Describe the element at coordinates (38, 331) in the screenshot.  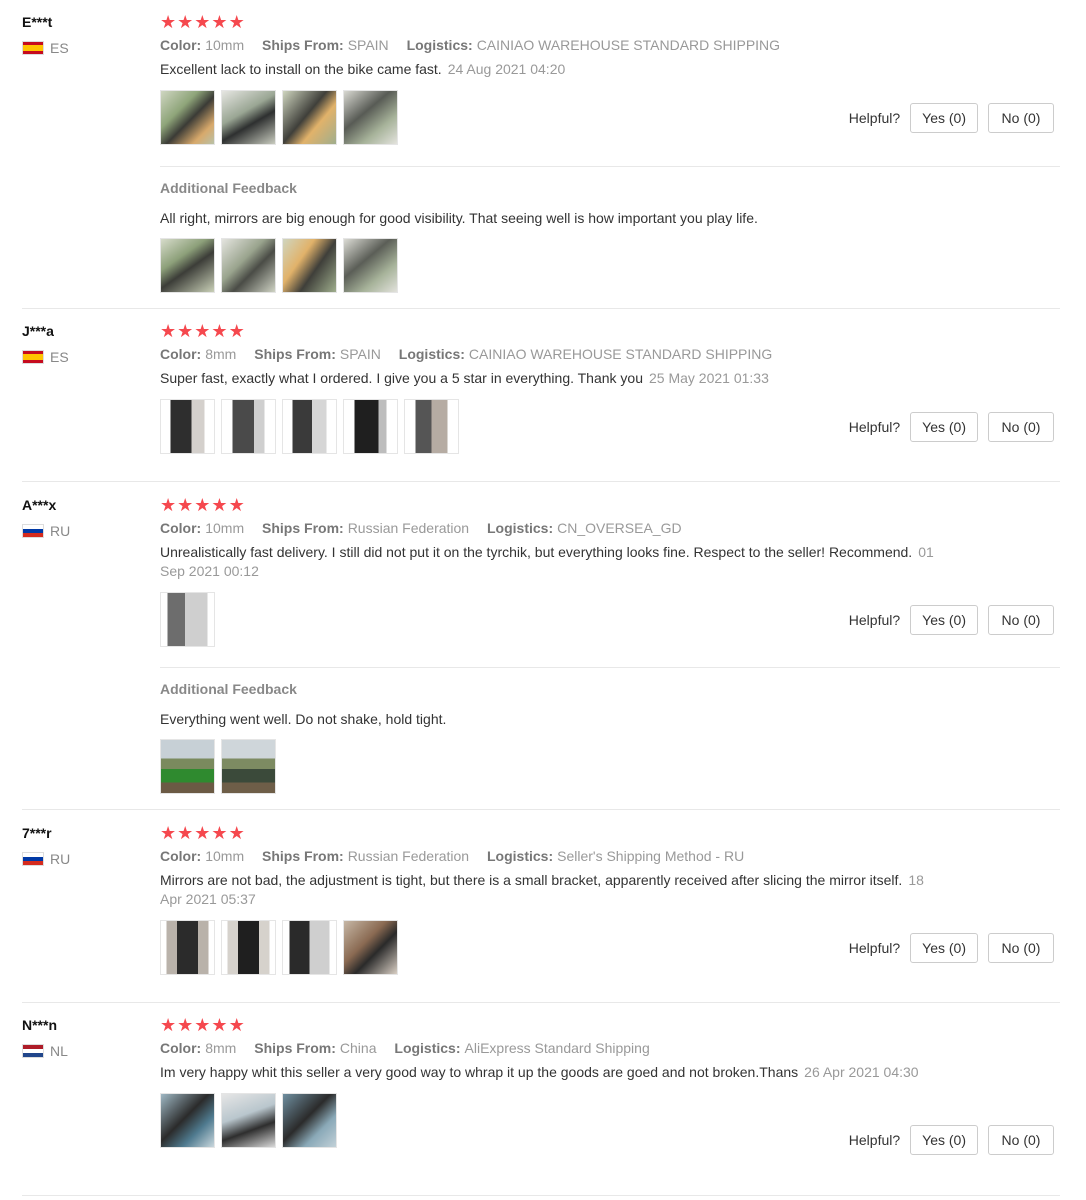
I see `reviewer-name: J***a` at that location.